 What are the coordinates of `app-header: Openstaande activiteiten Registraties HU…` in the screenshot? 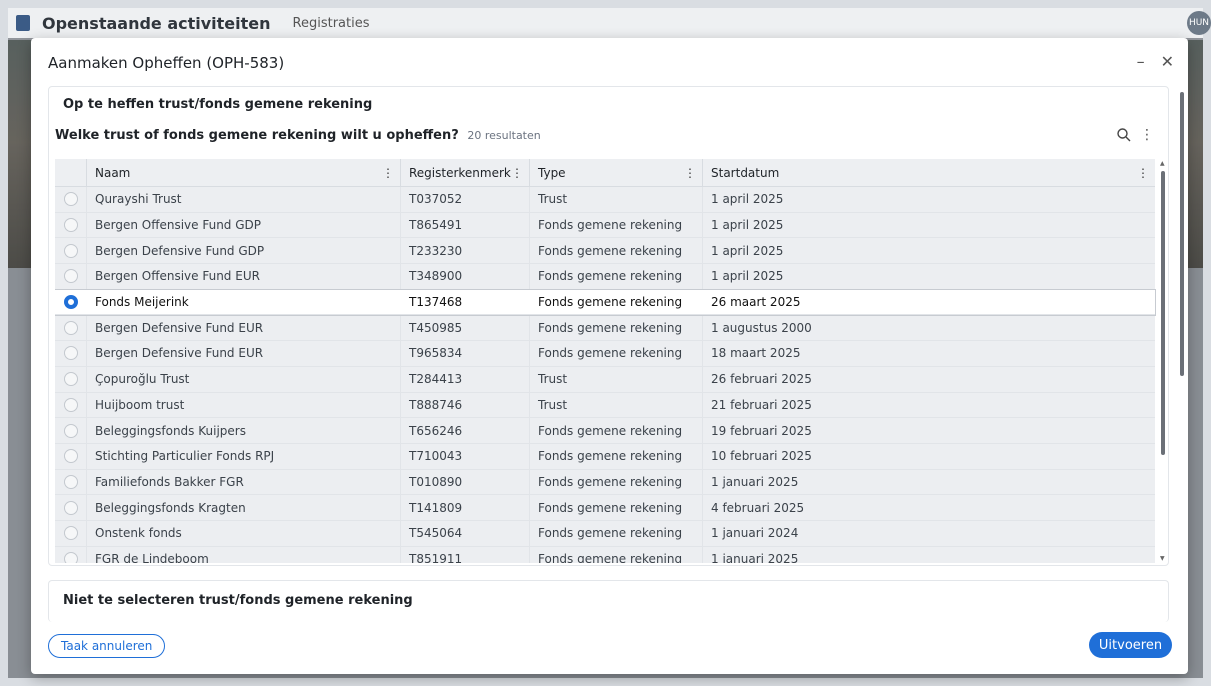 It's located at (609, 23).